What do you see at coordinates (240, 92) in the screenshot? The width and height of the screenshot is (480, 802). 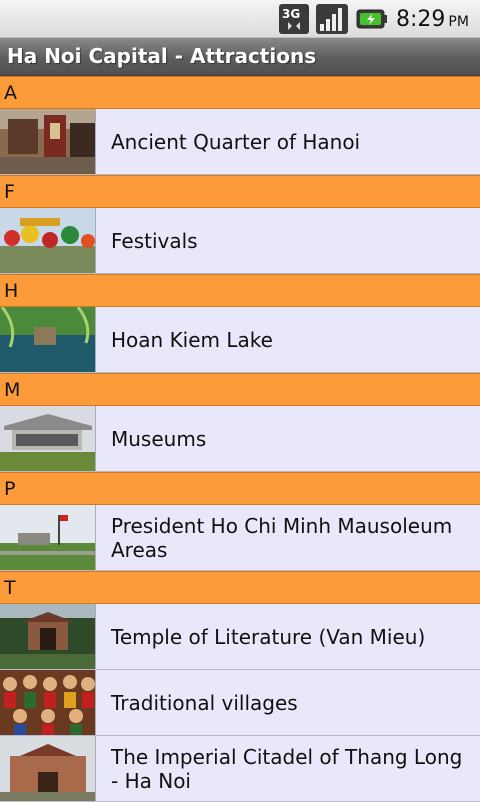 I see `section-header-a: A` at bounding box center [240, 92].